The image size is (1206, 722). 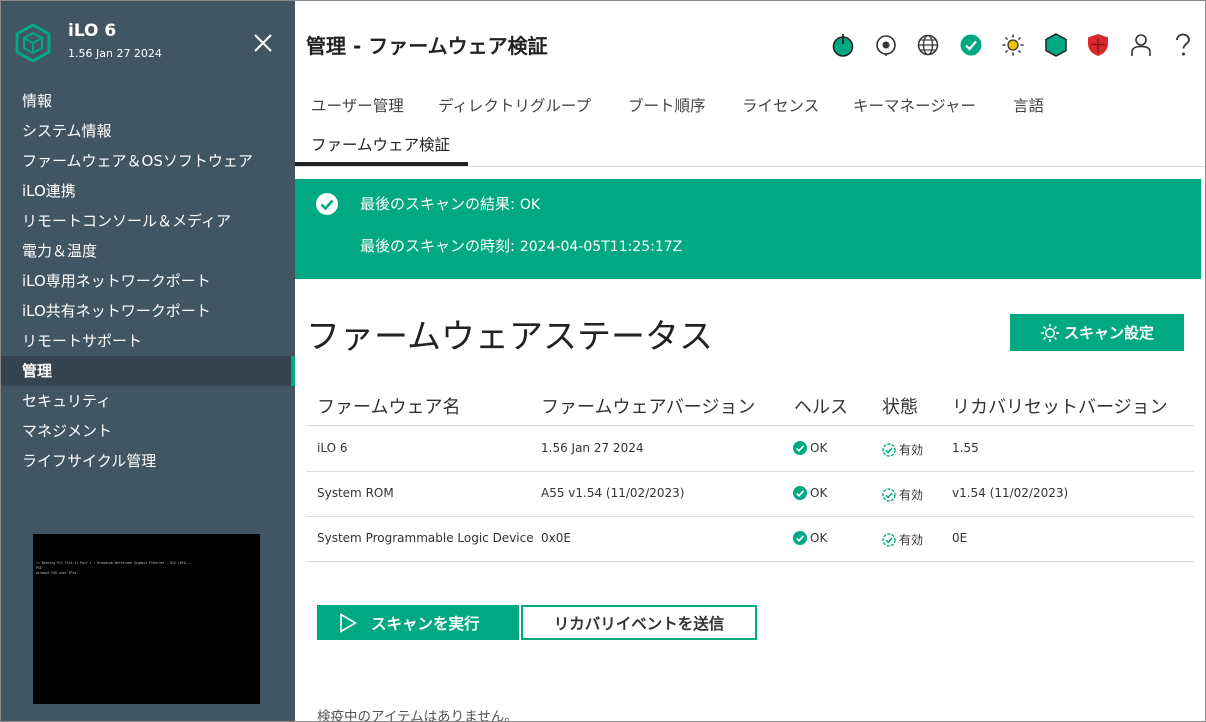 What do you see at coordinates (914, 105) in the screenshot?
I see `tab-key-manager: キーマネージャー` at bounding box center [914, 105].